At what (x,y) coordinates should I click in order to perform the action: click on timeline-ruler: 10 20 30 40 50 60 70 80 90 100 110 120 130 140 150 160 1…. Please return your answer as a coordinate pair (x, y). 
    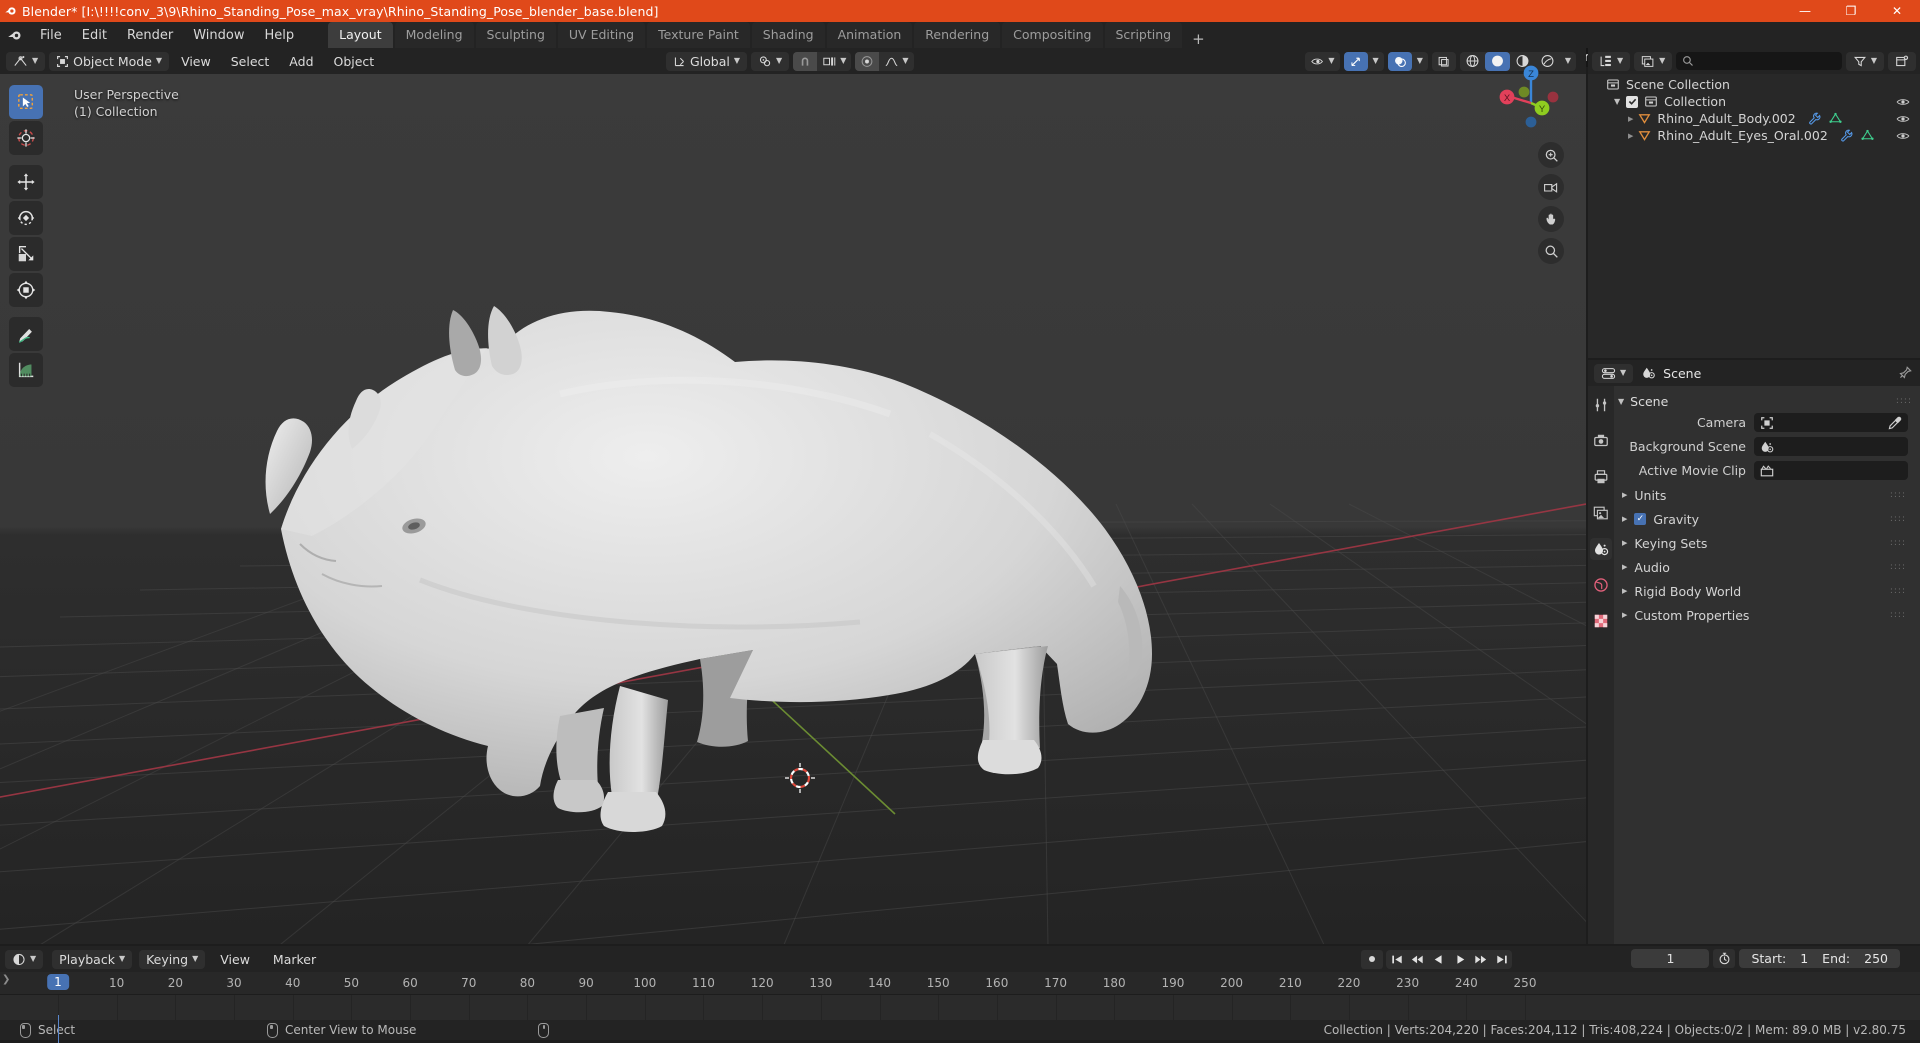
    Looking at the image, I should click on (960, 983).